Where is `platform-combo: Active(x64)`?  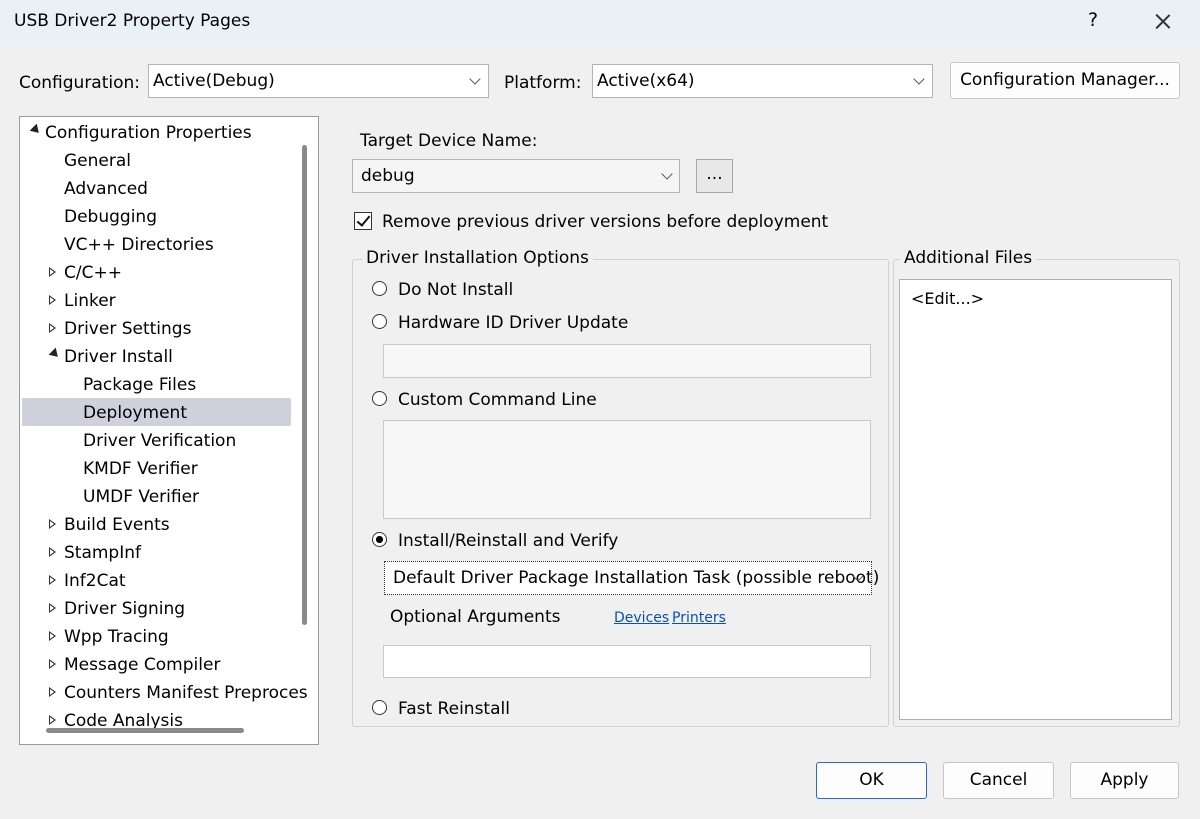 platform-combo: Active(x64) is located at coordinates (762, 81).